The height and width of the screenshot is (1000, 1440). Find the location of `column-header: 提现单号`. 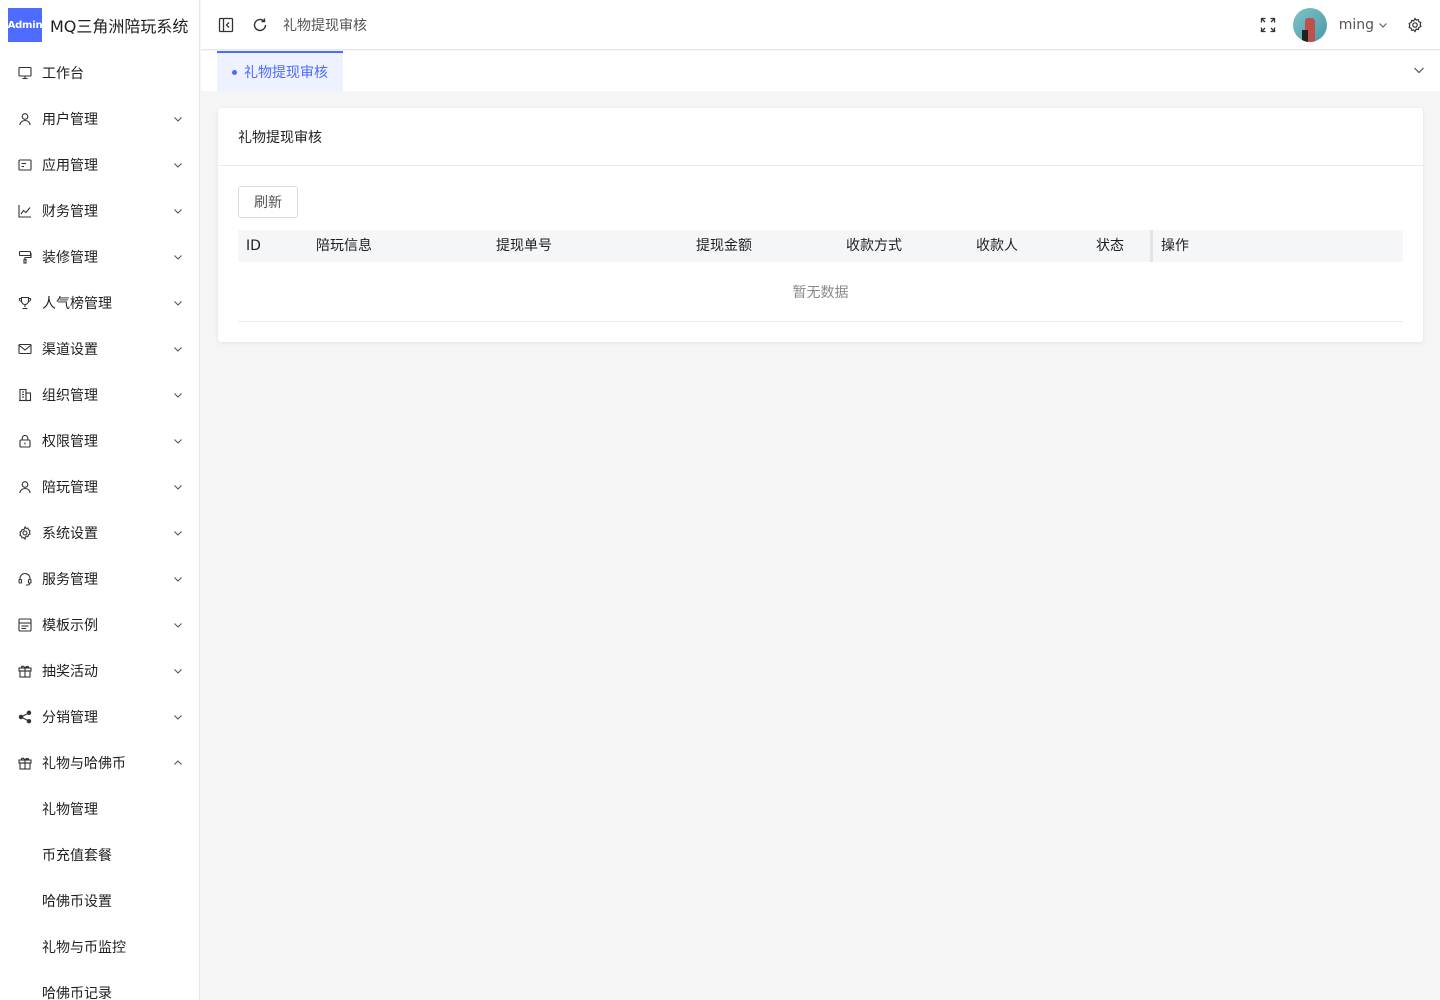

column-header: 提现单号 is located at coordinates (524, 246).